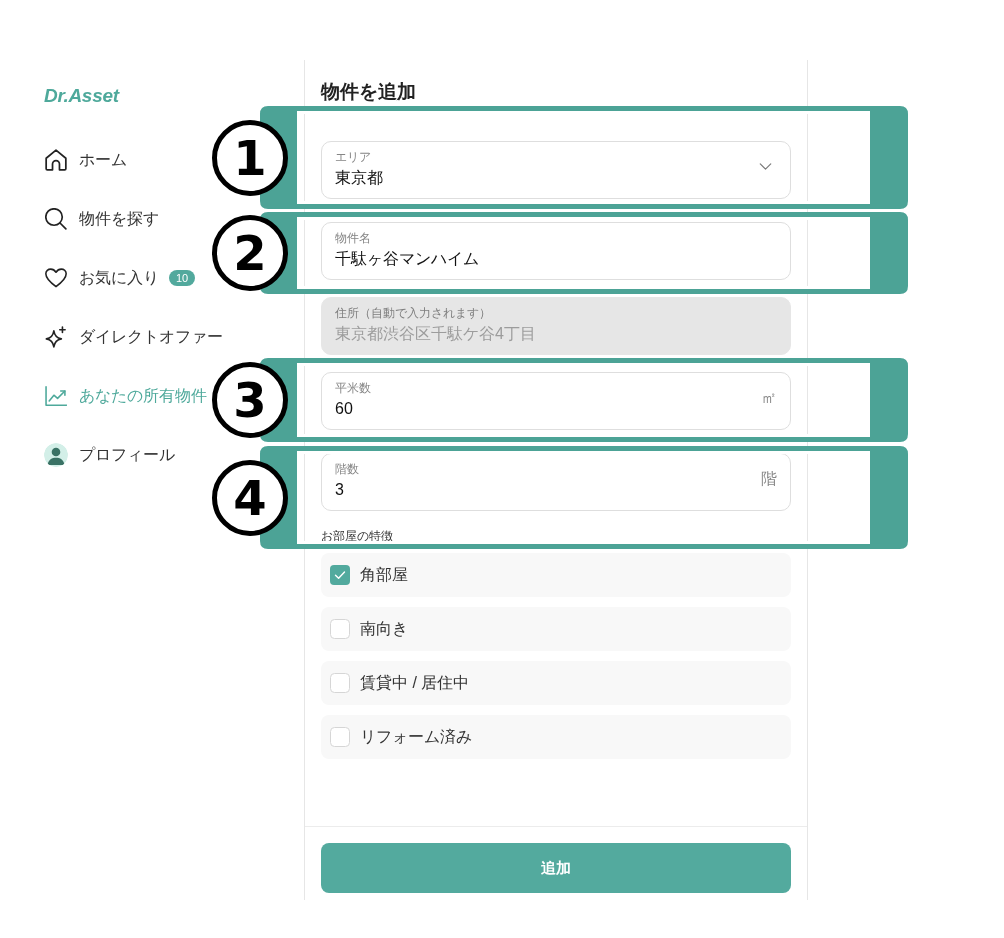 The height and width of the screenshot is (938, 1004). I want to click on count-badge: 10, so click(182, 278).